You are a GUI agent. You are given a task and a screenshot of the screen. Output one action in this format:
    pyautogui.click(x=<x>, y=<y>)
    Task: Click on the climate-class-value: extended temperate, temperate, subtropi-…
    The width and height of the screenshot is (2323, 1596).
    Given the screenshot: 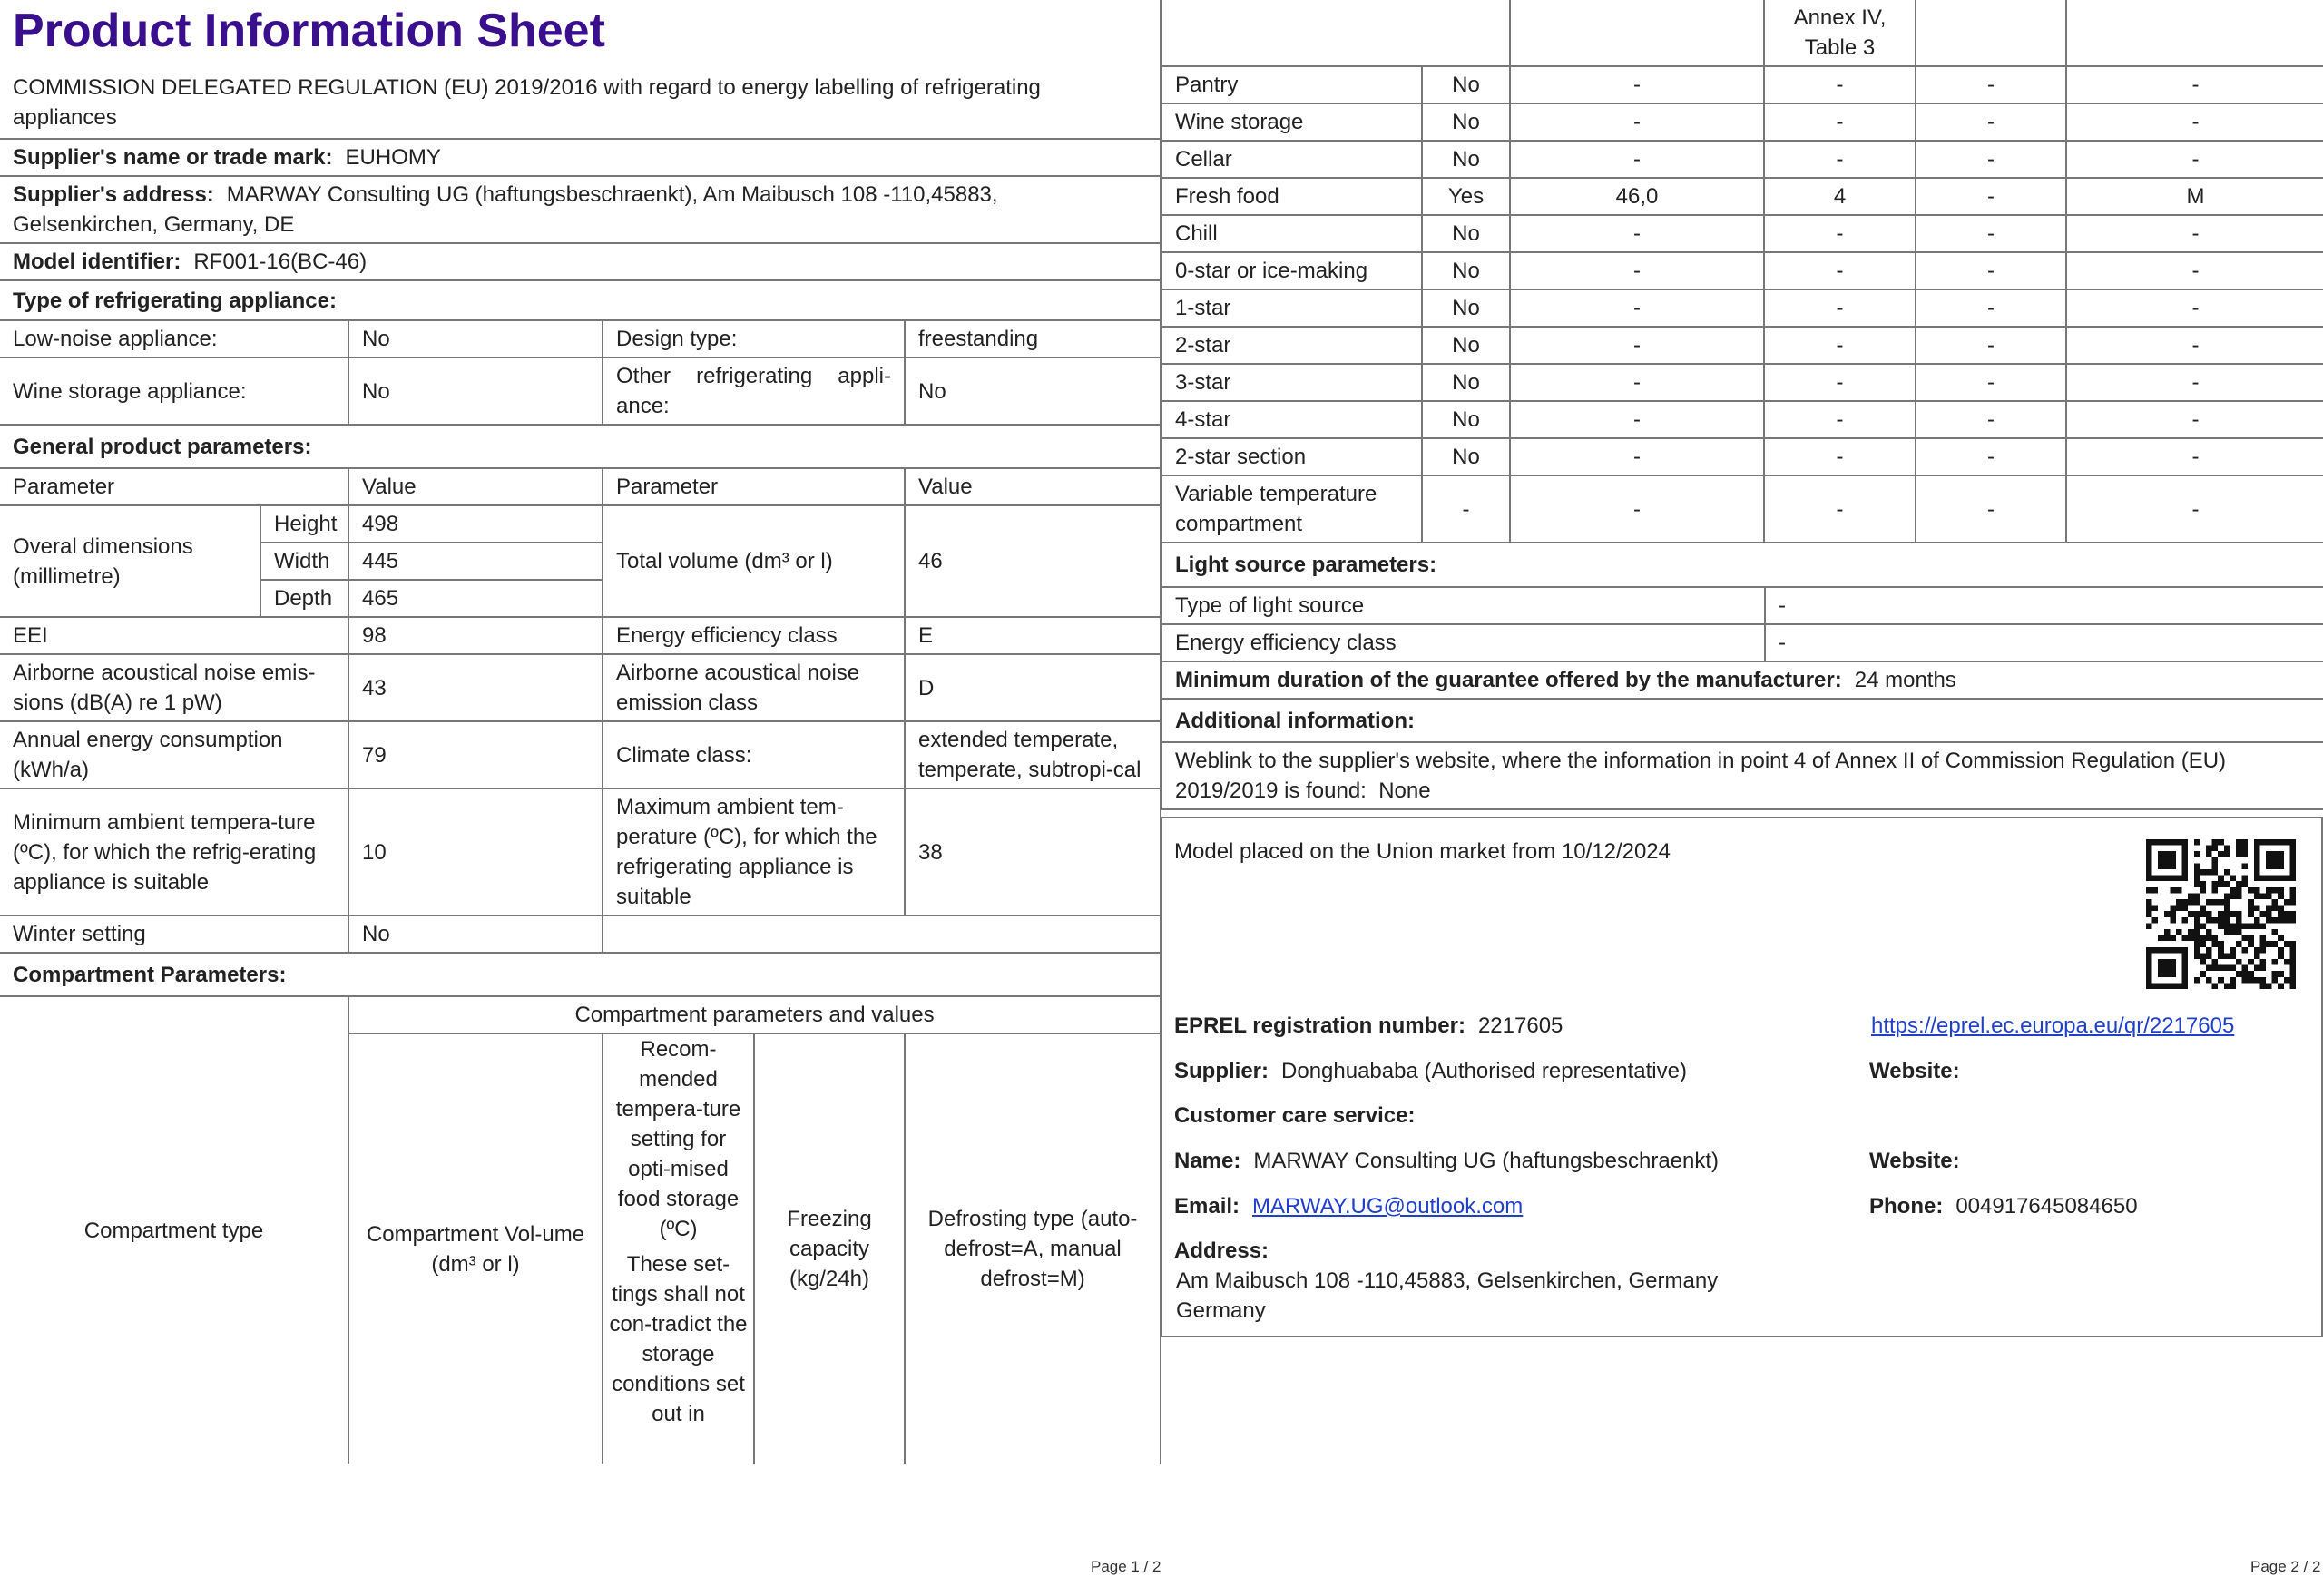 What is the action you would take?
    pyautogui.click(x=1032, y=754)
    